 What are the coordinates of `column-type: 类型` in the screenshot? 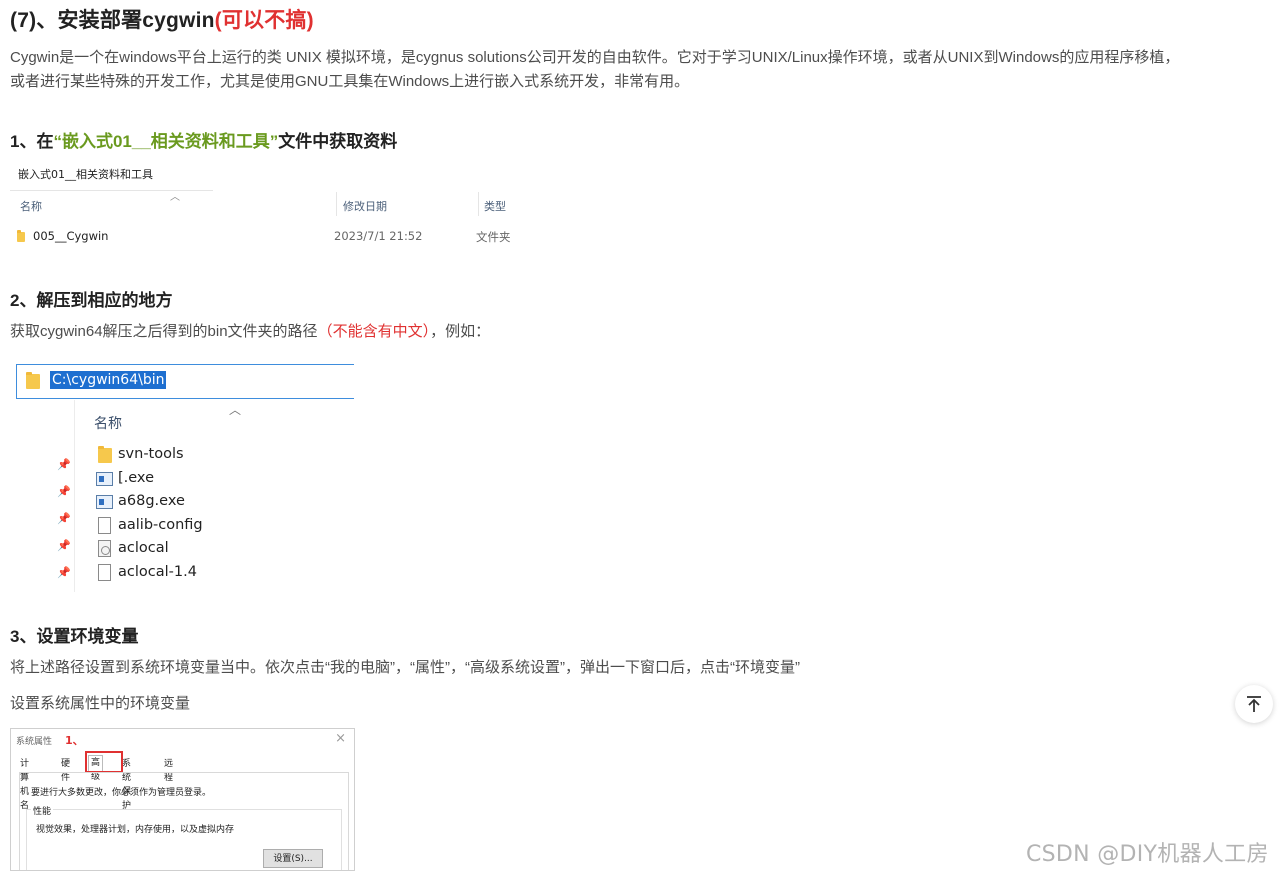 It's located at (495, 206).